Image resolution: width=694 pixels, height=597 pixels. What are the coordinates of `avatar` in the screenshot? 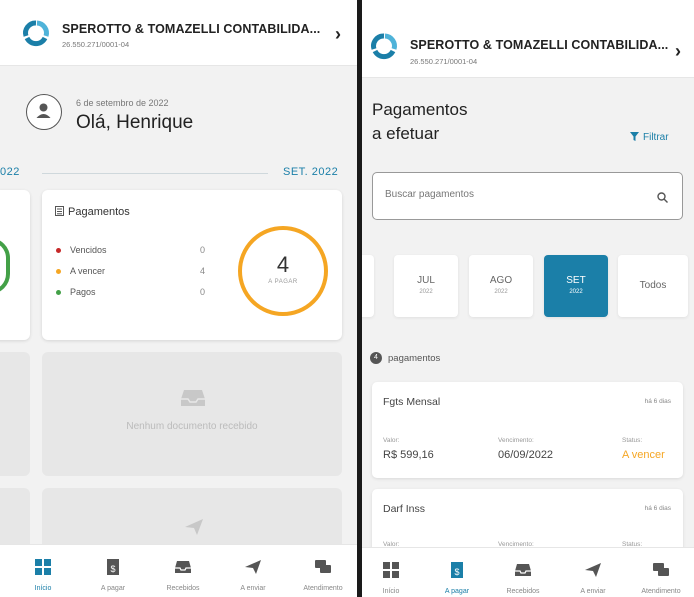 It's located at (44, 112).